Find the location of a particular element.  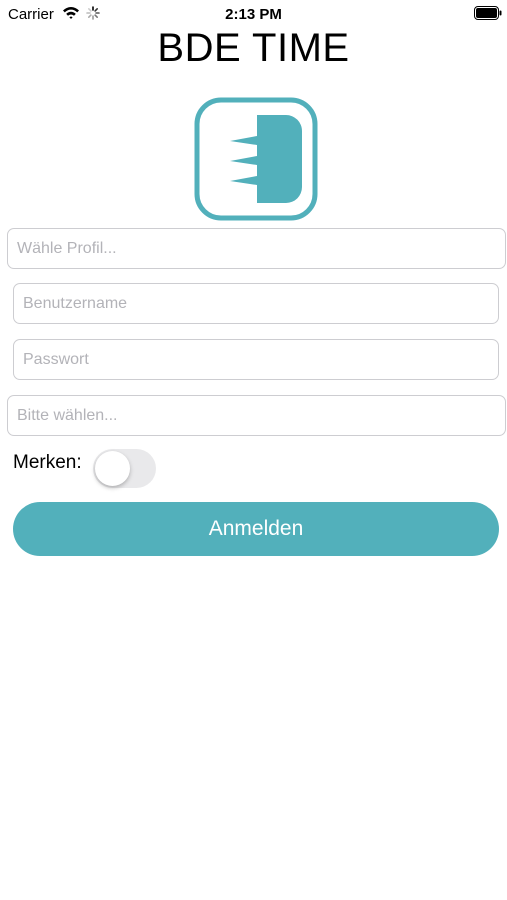

remember-toggle is located at coordinates (124, 468).